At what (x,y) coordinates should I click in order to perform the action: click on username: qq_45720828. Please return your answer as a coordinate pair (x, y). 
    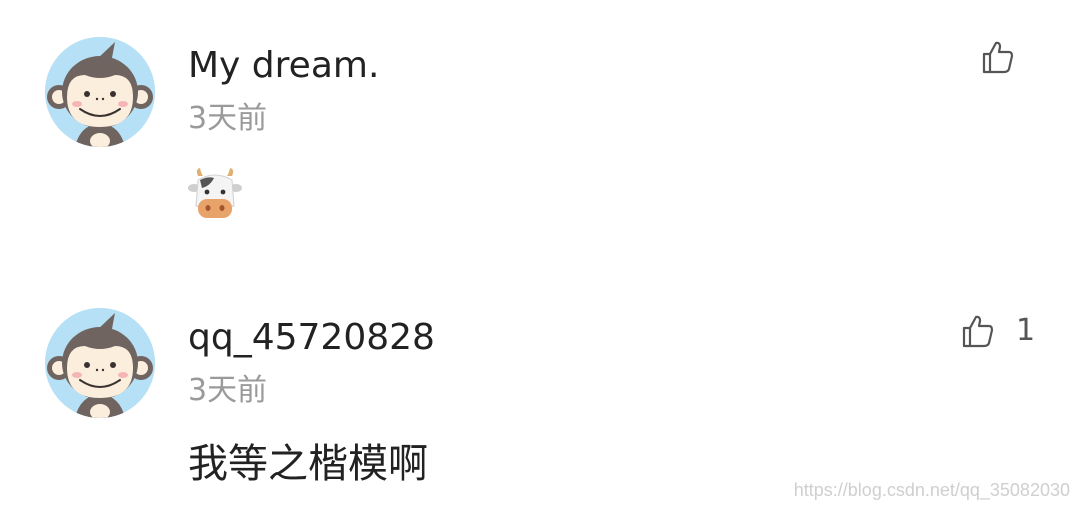
    Looking at the image, I should click on (311, 338).